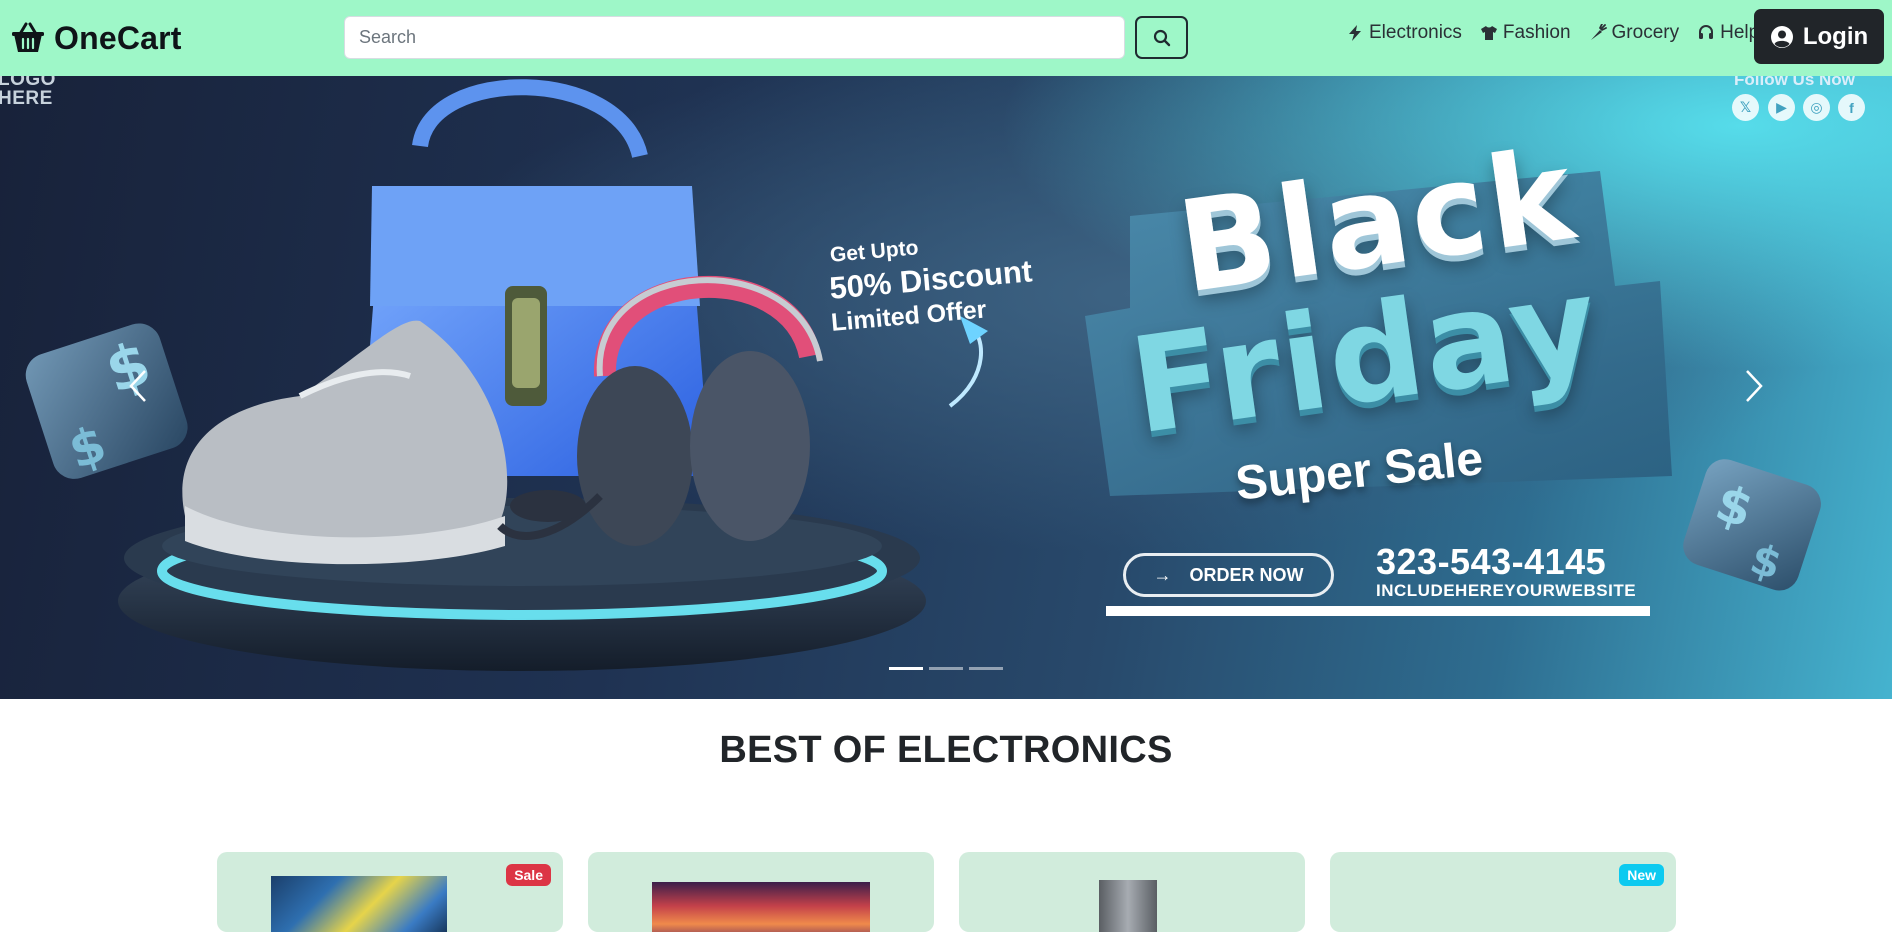 This screenshot has width=1892, height=932. What do you see at coordinates (28, 37) in the screenshot?
I see `basket-icon` at bounding box center [28, 37].